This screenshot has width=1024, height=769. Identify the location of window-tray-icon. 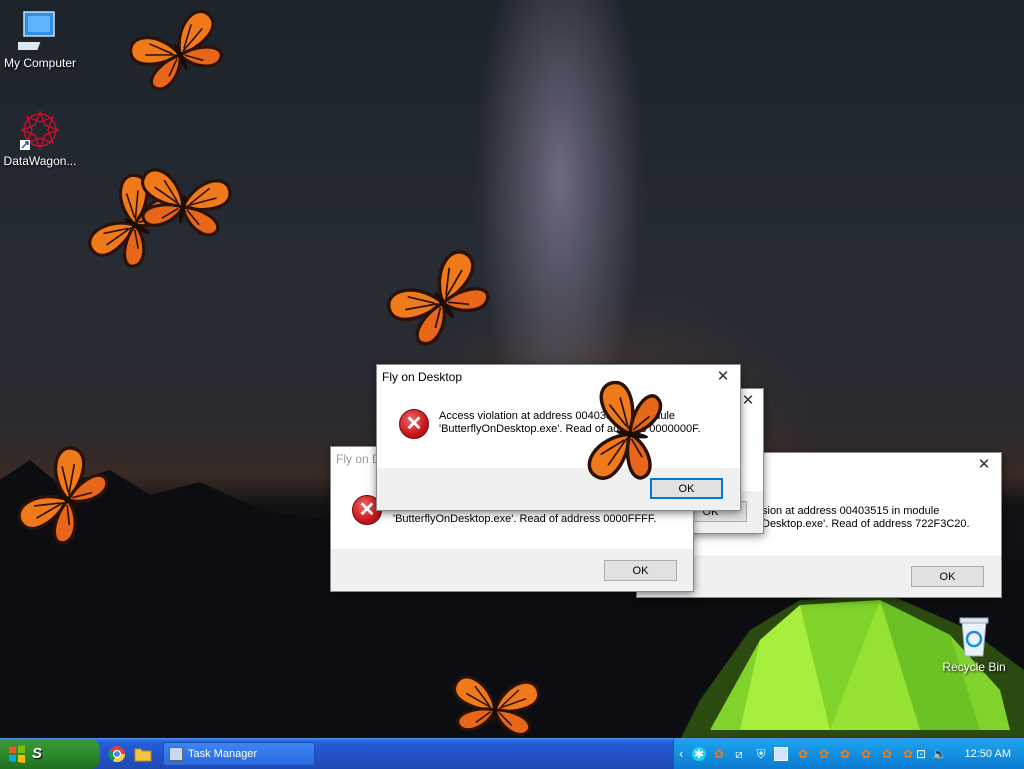
(781, 754).